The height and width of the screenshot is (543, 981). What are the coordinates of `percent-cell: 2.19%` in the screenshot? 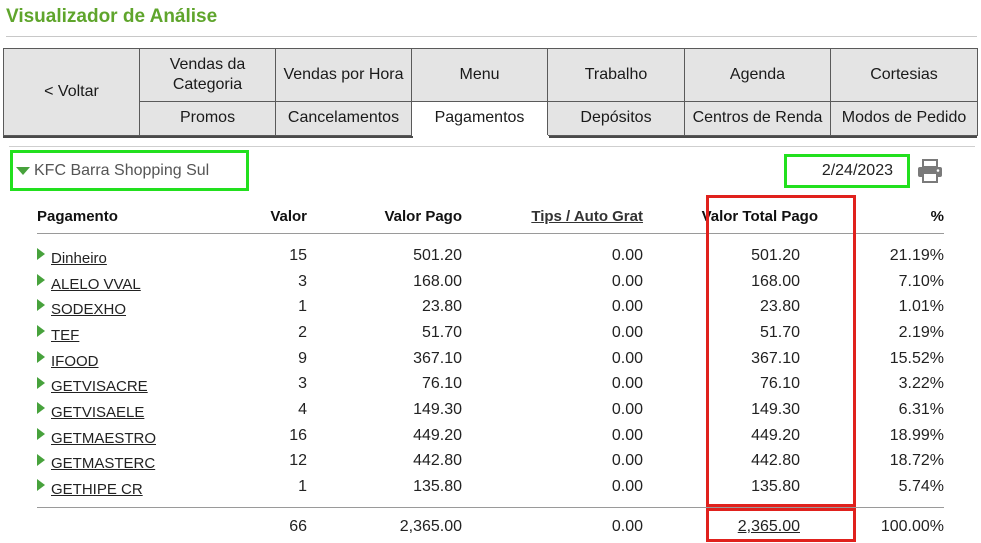 It's located at (921, 332).